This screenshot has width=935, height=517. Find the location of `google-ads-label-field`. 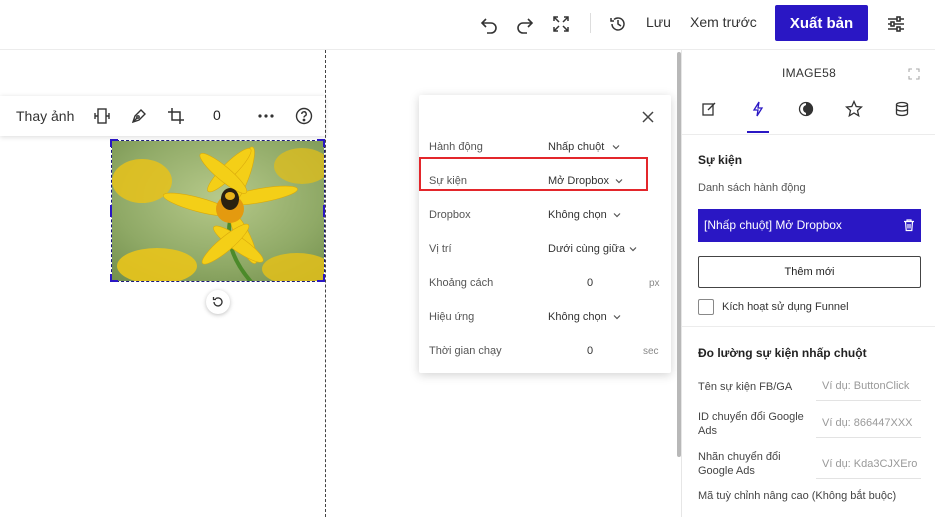

google-ads-label-field is located at coordinates (868, 464).